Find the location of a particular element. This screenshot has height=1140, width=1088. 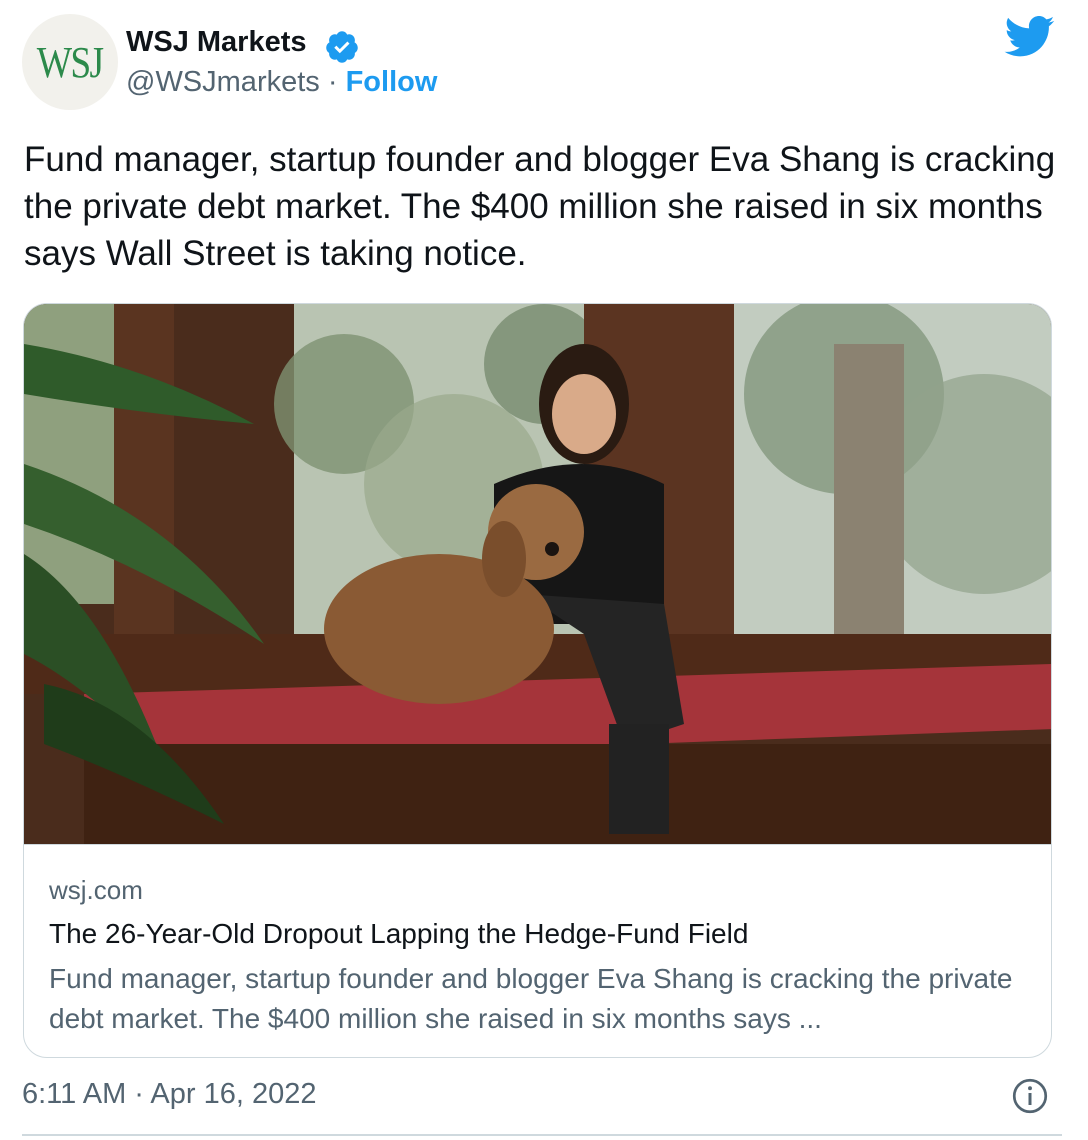

avatar-logo-text: WSJ is located at coordinates (70, 62).